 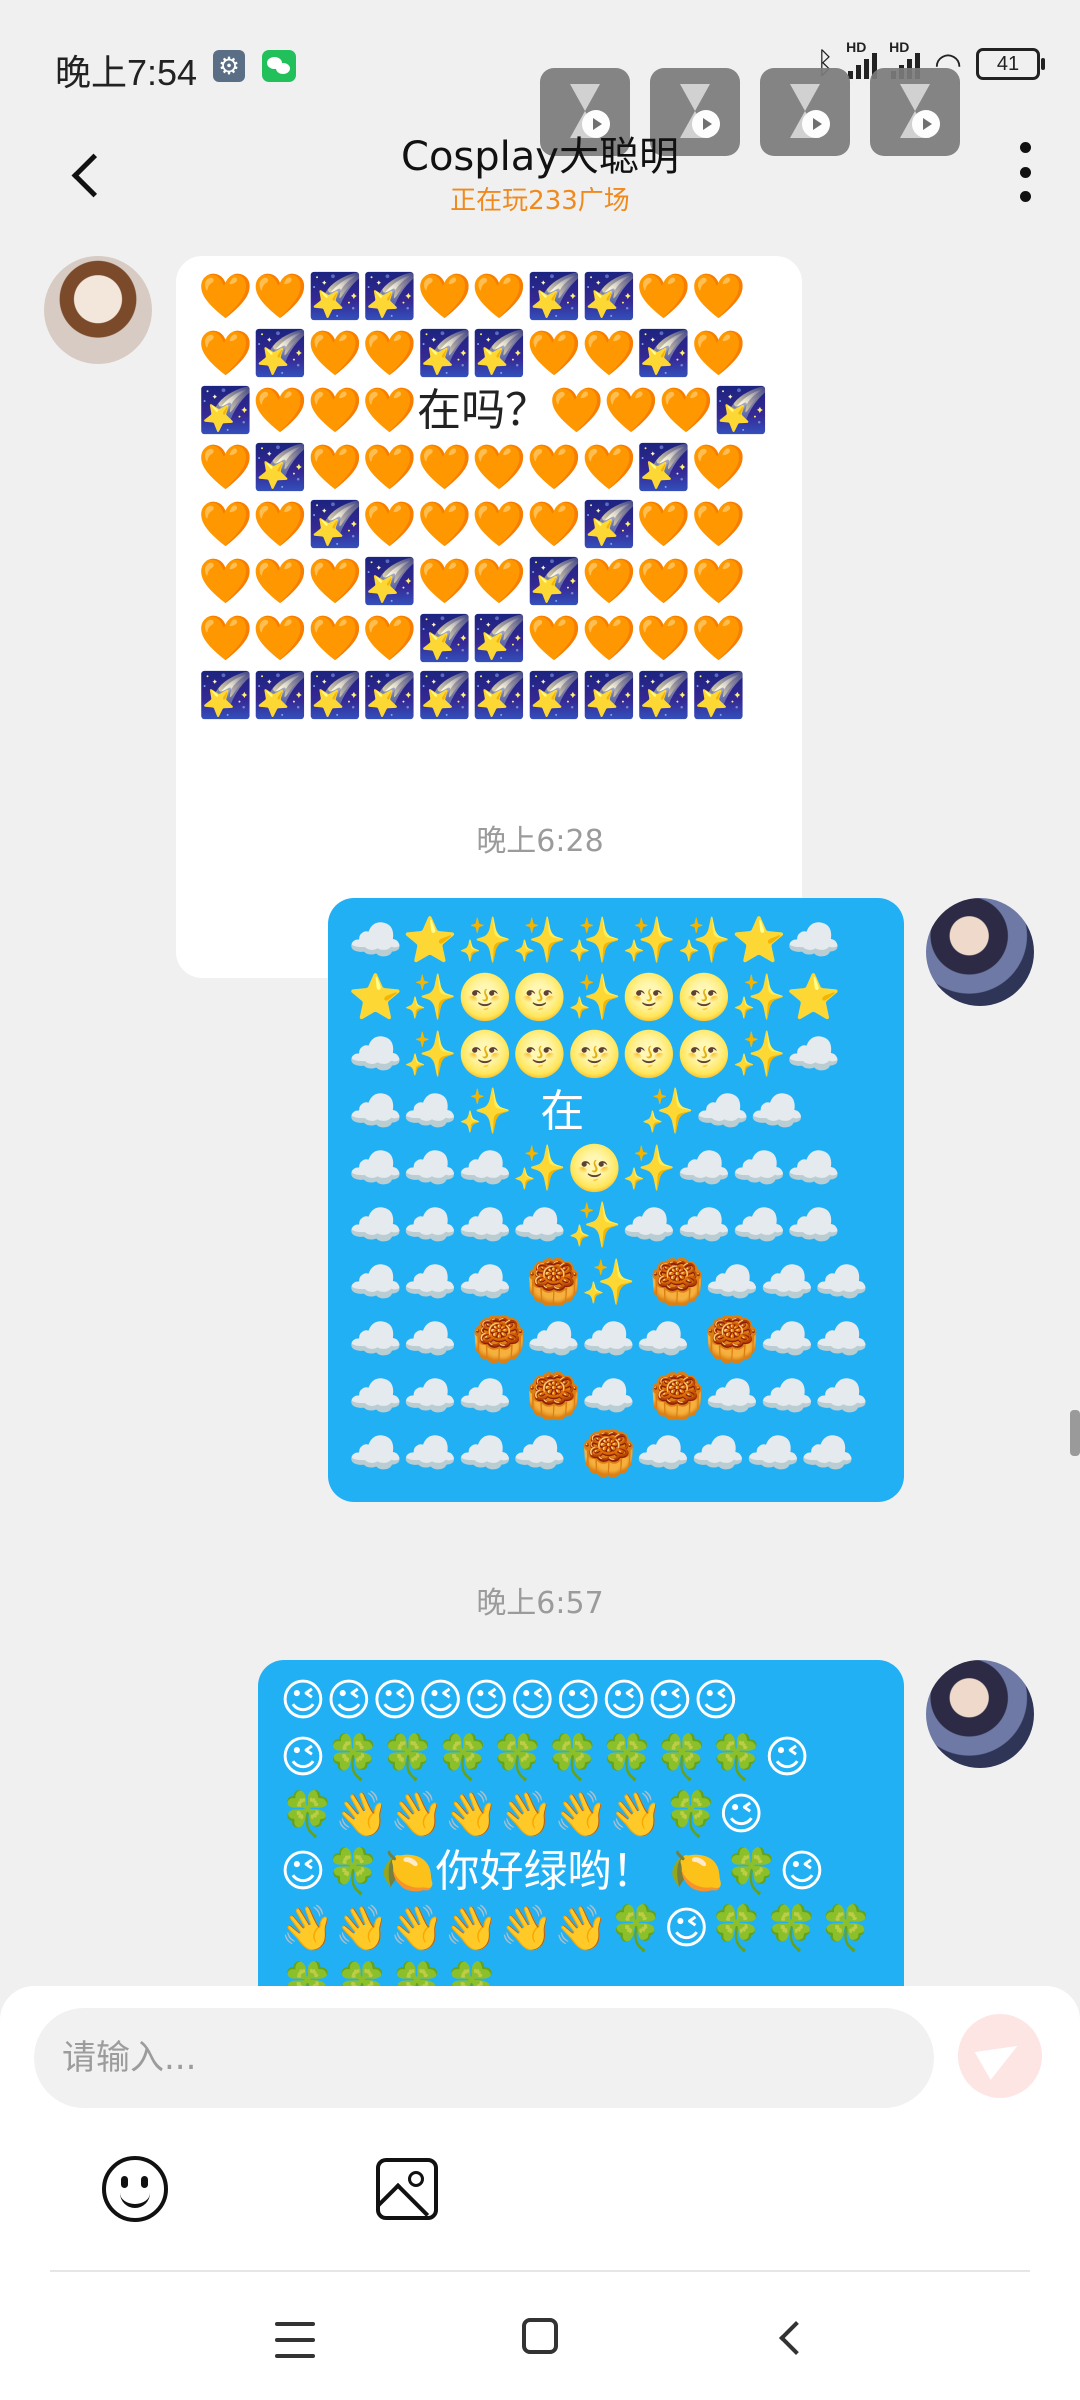 What do you see at coordinates (229, 66) in the screenshot?
I see `settings-notification-icon: ⚙` at bounding box center [229, 66].